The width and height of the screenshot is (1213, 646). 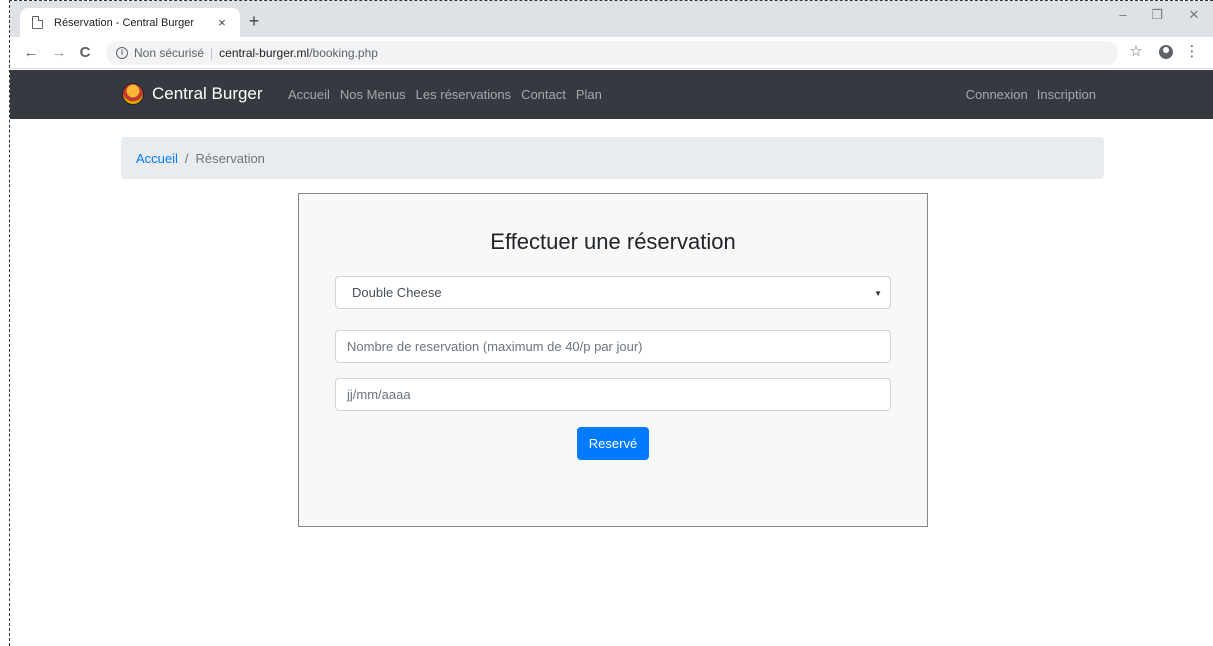 What do you see at coordinates (1066, 94) in the screenshot?
I see `nav-link-inscription: Inscription` at bounding box center [1066, 94].